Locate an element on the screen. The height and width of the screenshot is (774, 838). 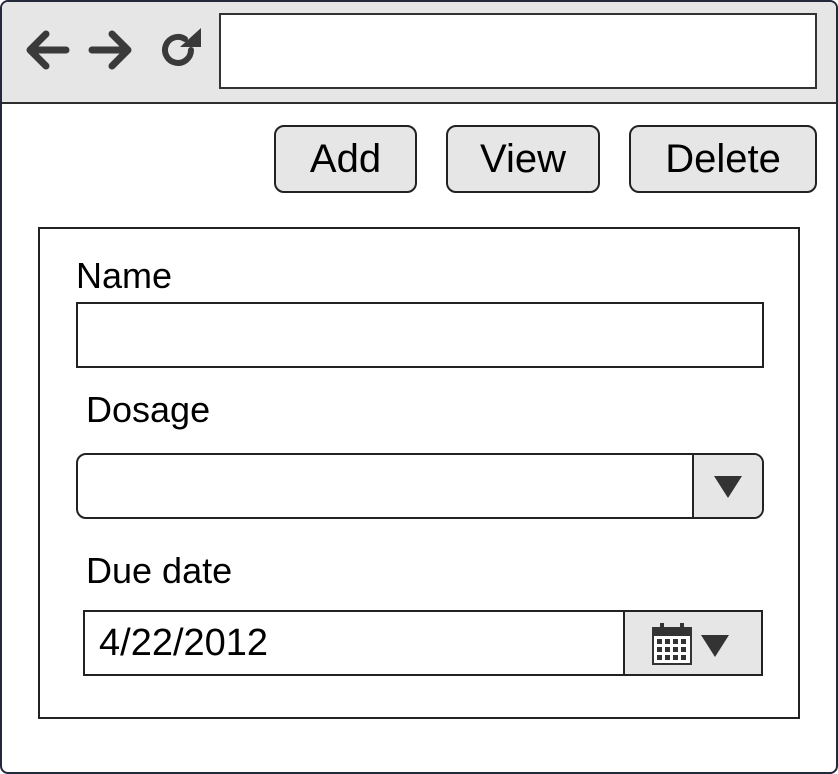
add-button: Add is located at coordinates (345, 159).